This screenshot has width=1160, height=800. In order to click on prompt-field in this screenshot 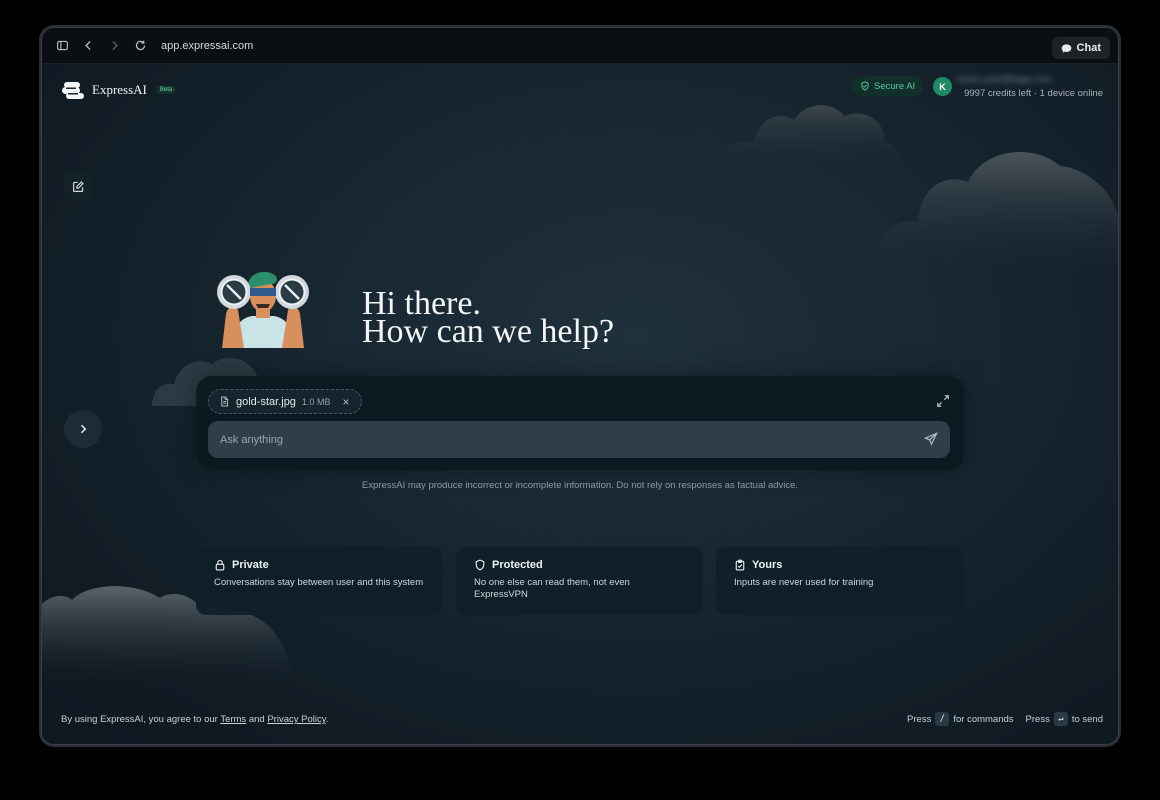, I will do `click(579, 439)`.